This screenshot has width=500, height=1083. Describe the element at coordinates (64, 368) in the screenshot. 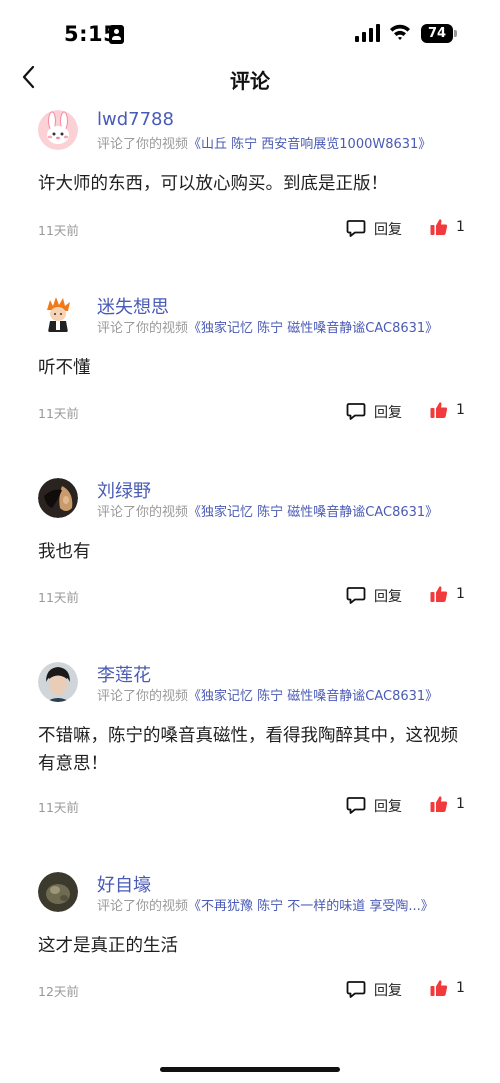

I see `comment-text: 听不懂` at that location.